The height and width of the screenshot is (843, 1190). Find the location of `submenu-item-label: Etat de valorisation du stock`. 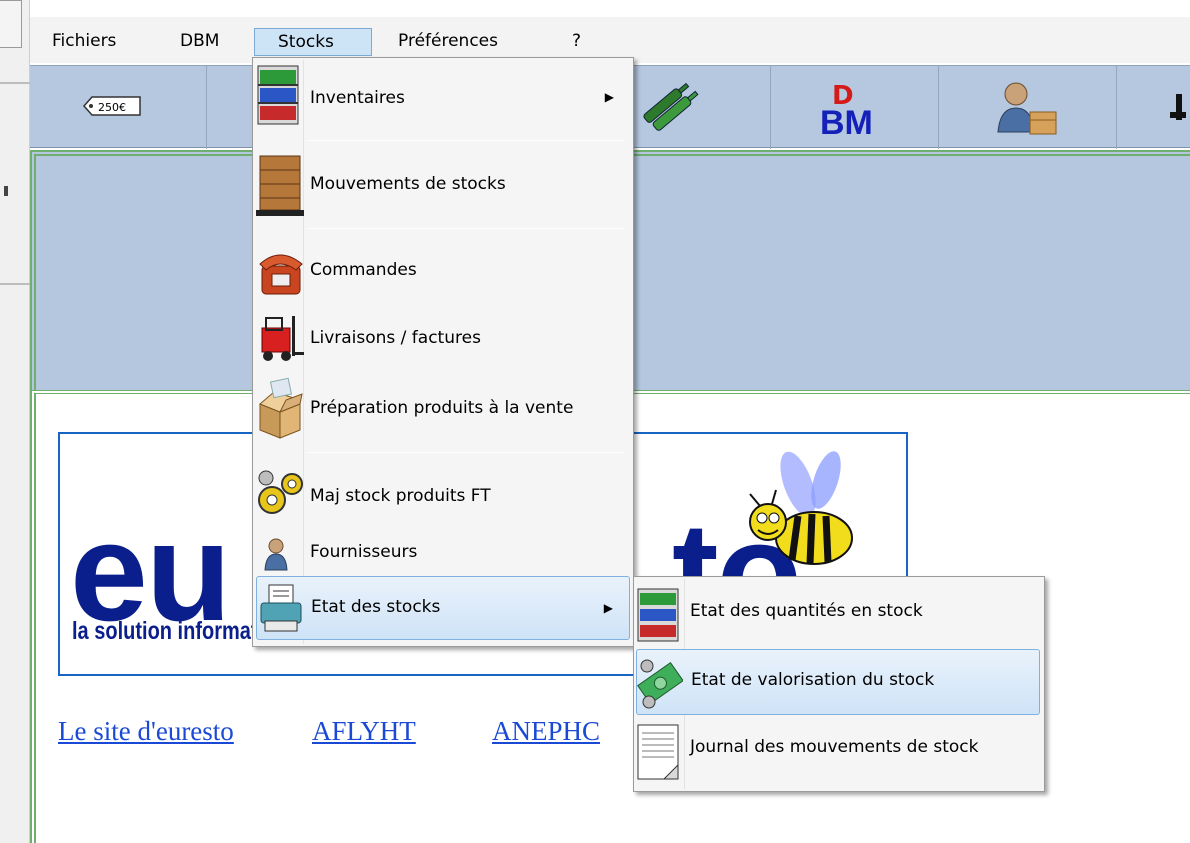

submenu-item-label: Etat de valorisation du stock is located at coordinates (813, 680).